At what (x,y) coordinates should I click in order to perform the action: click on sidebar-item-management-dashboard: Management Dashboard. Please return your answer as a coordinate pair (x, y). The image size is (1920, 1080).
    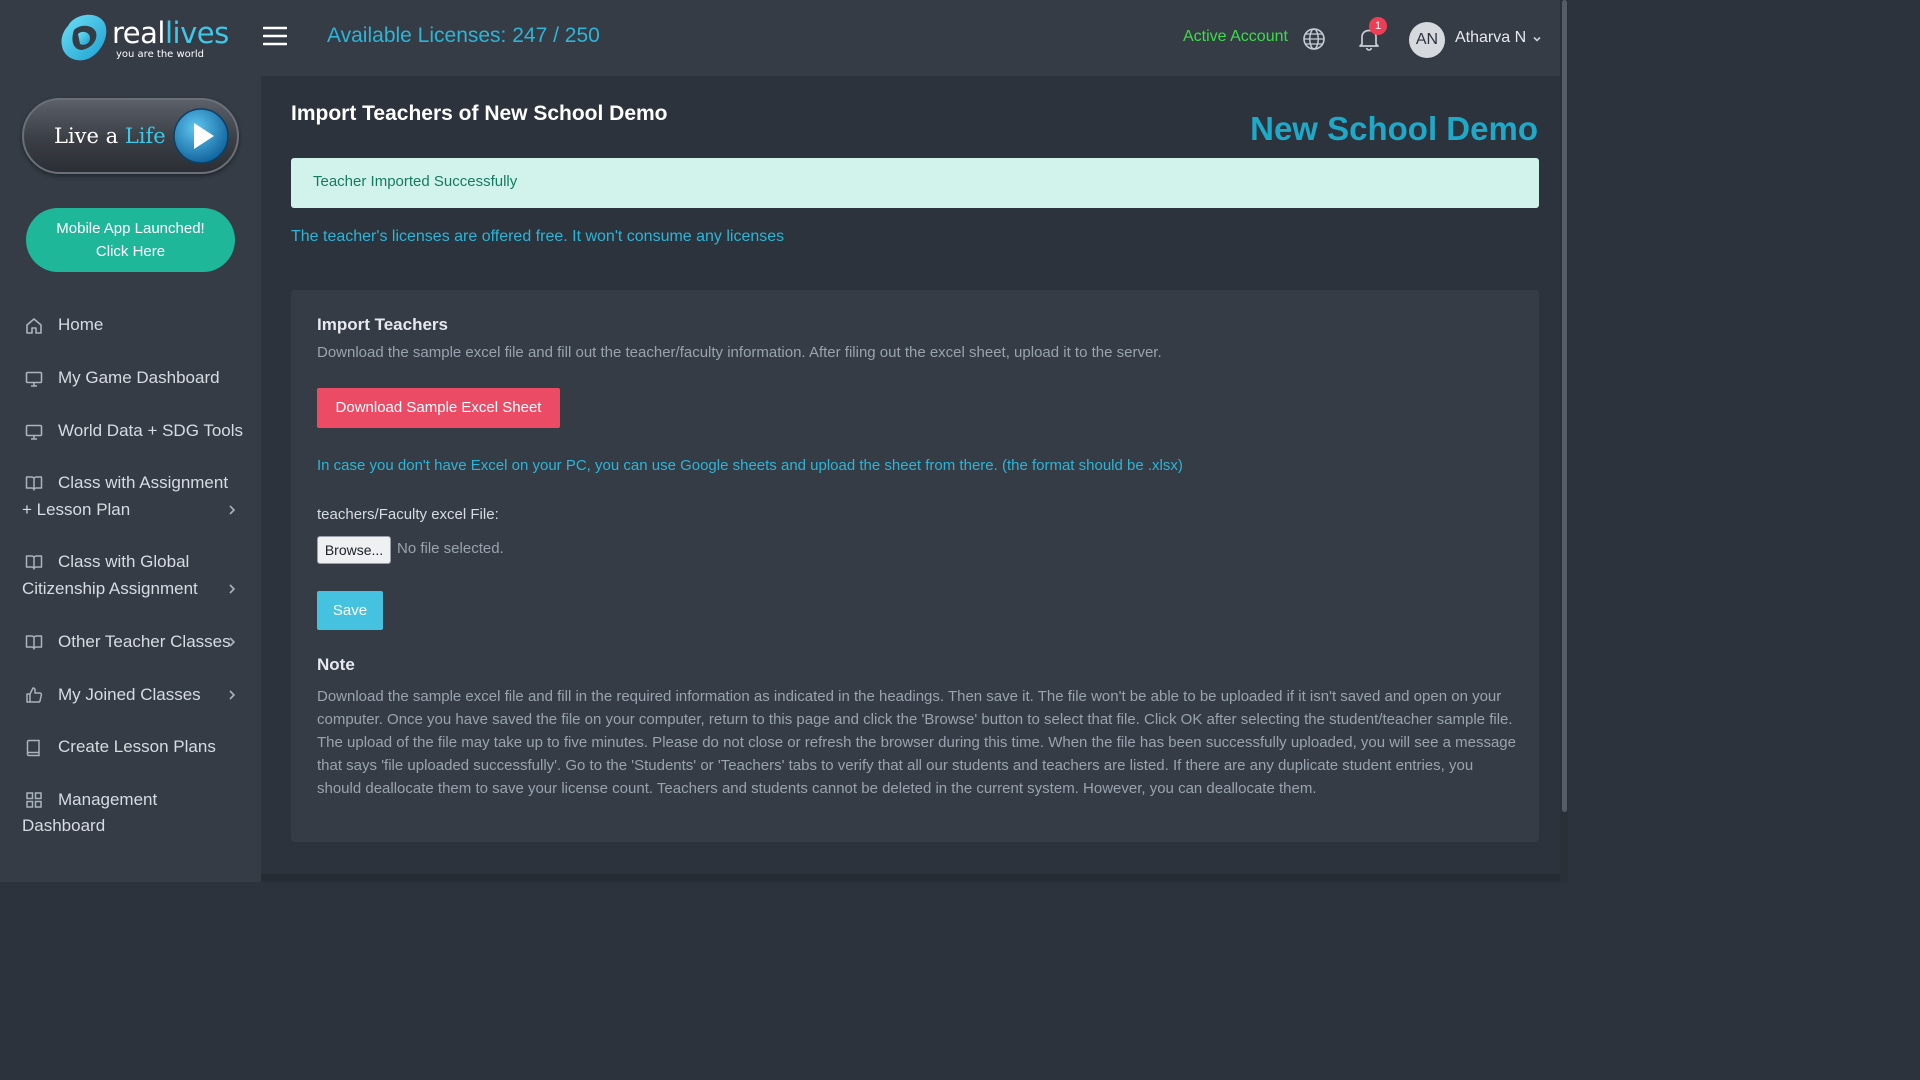
    Looking at the image, I should click on (134, 814).